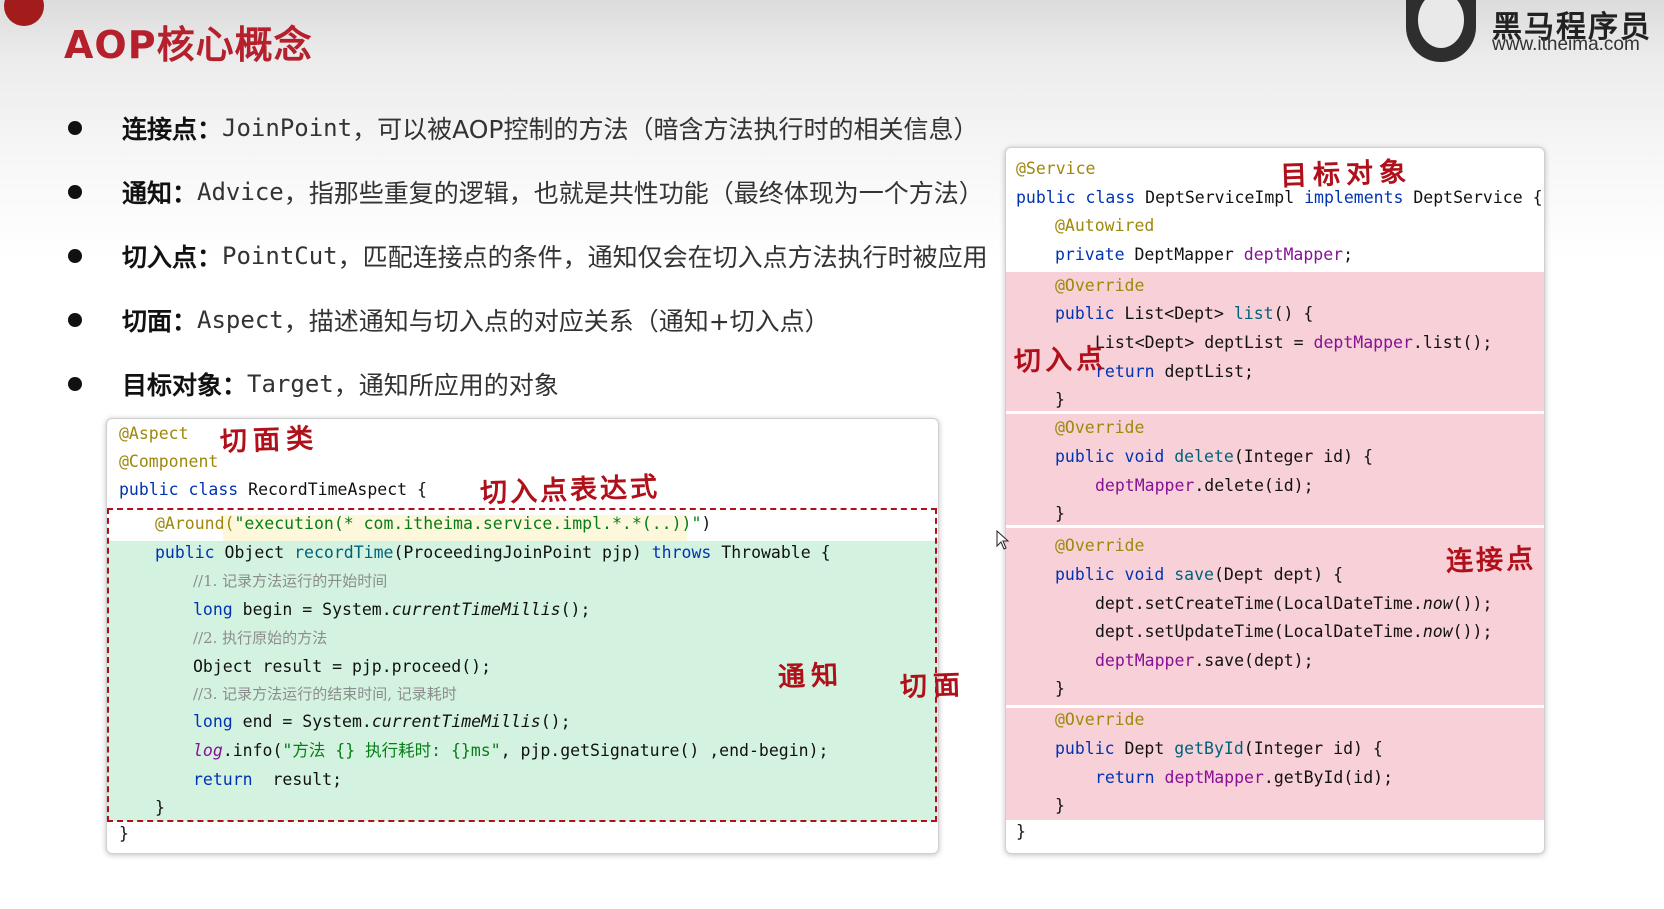 This screenshot has width=1664, height=909. I want to click on list-item-joinpoint: 连接点： JoinPoint ，可以被AOP控制的方法（暗含方法执行时的相关信息）, so click(544, 128).